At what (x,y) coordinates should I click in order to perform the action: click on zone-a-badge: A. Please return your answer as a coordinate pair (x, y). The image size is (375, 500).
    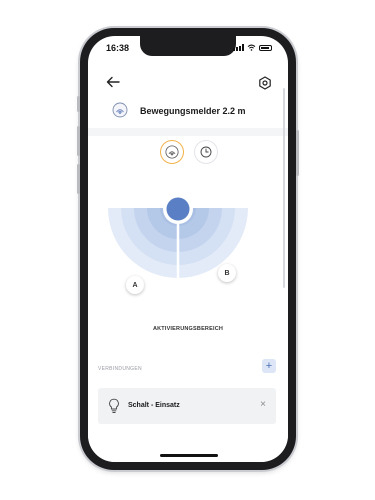
    Looking at the image, I should click on (135, 285).